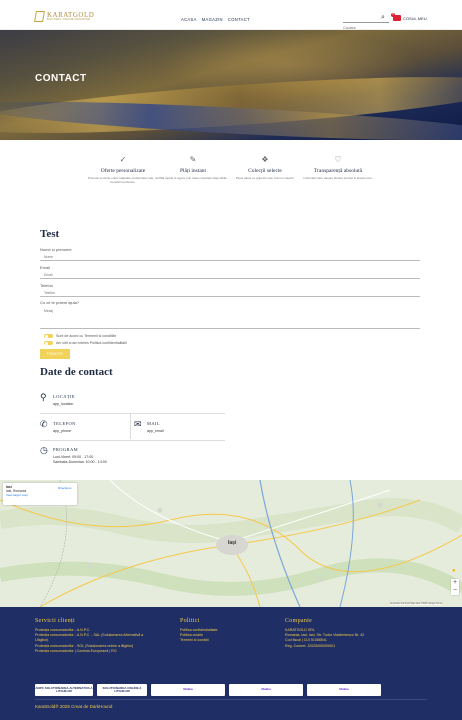 The image size is (462, 720). Describe the element at coordinates (230, 257) in the screenshot. I see `name-field` at that location.